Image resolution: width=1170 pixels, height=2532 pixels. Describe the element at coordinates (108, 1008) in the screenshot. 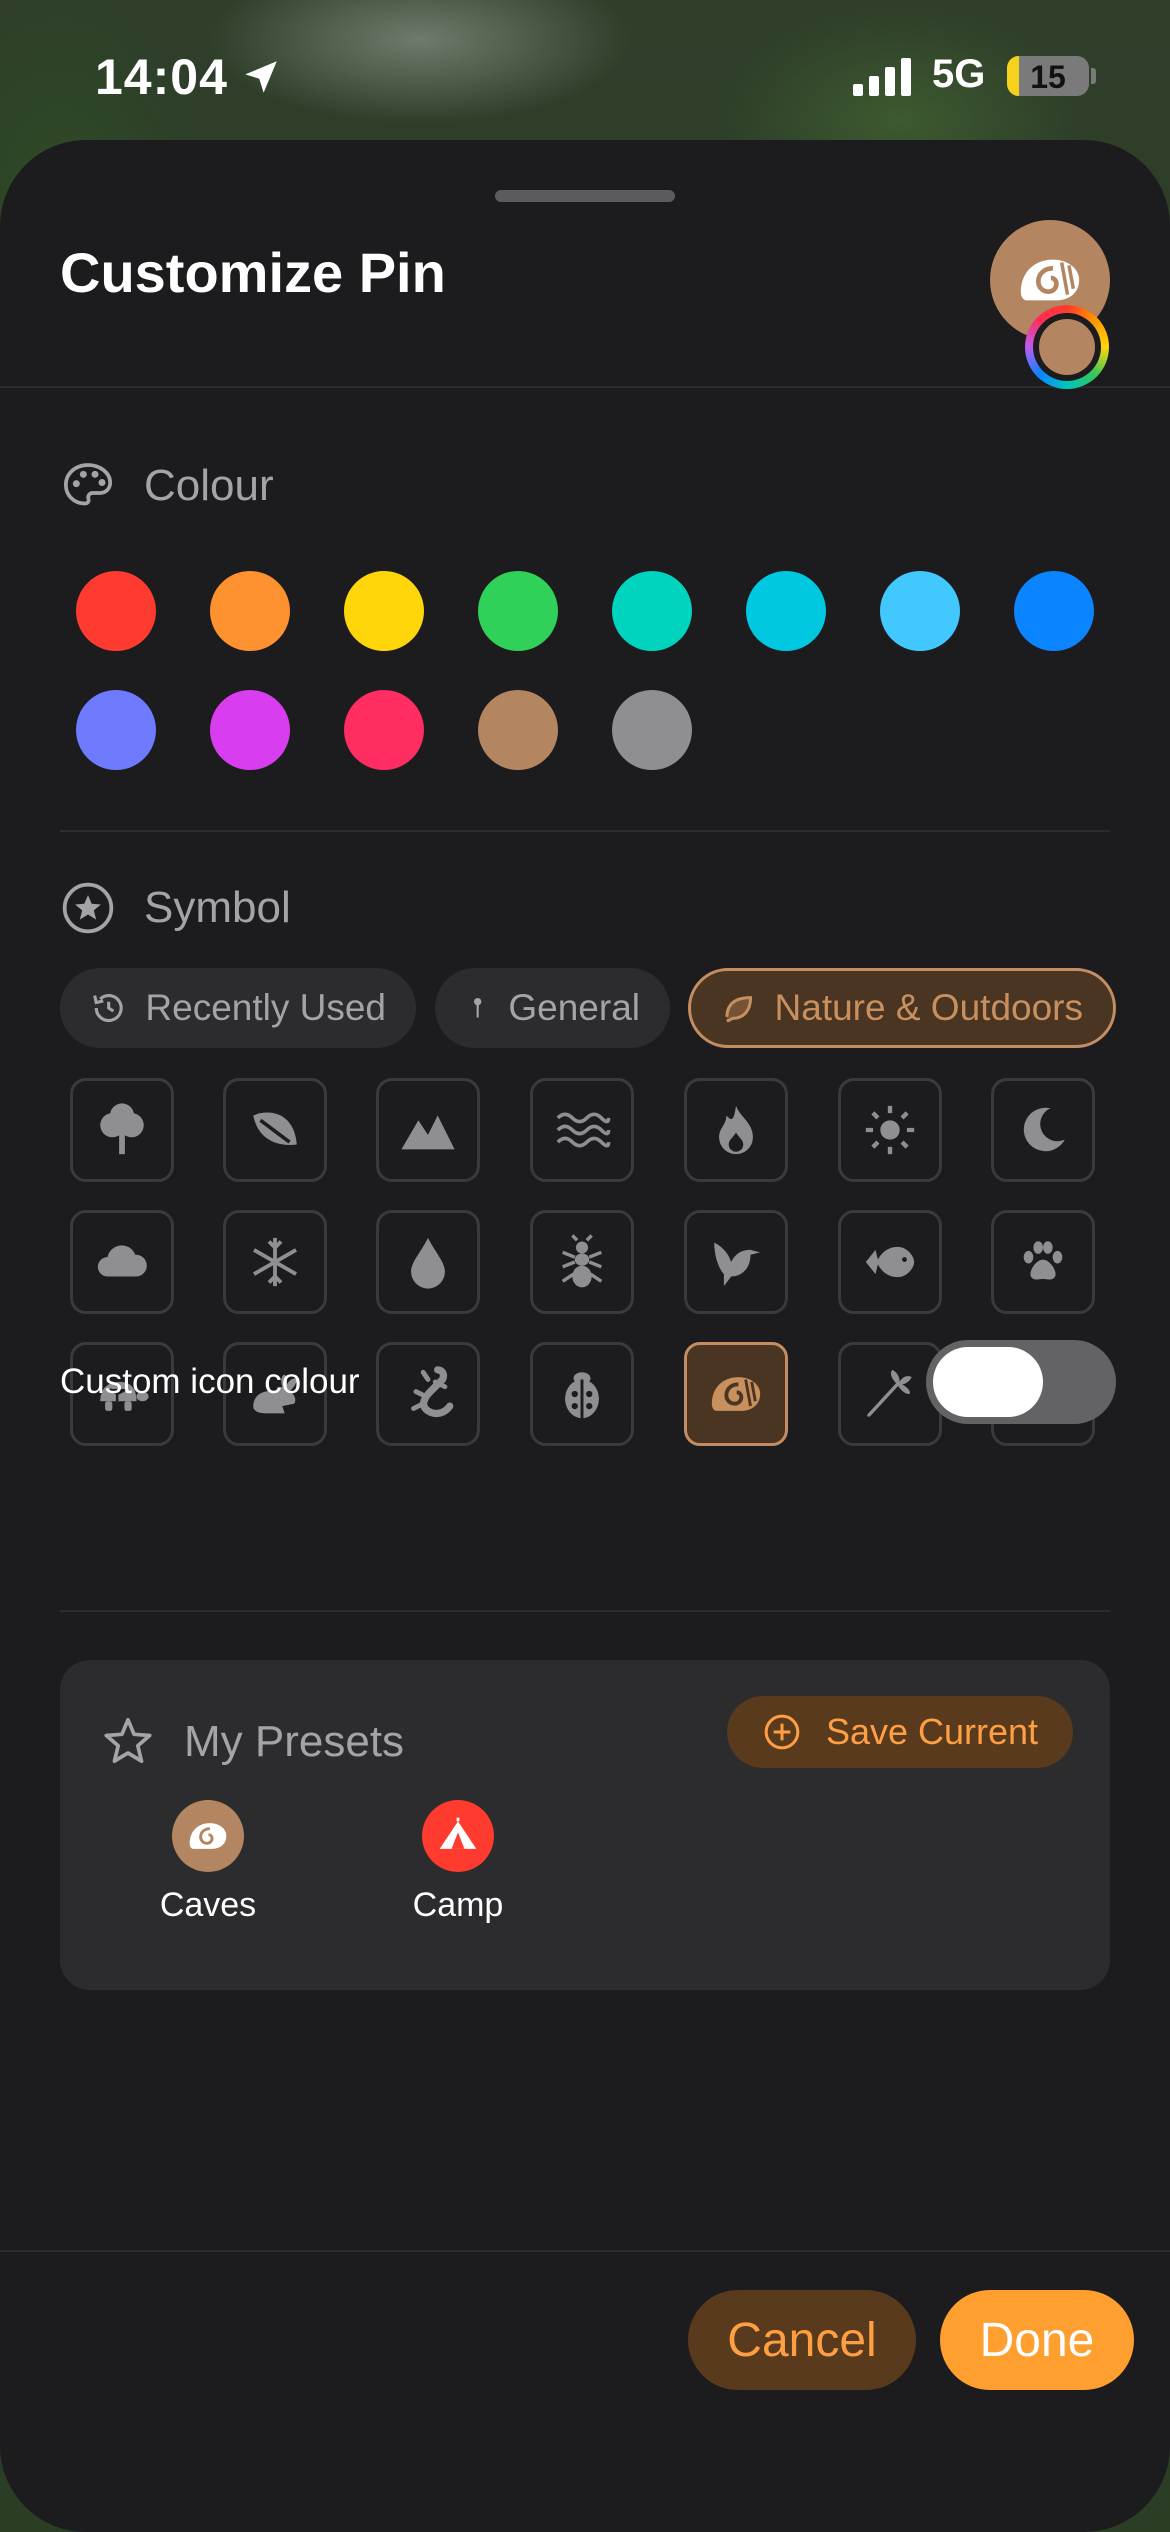

I see `clock-history-icon` at that location.